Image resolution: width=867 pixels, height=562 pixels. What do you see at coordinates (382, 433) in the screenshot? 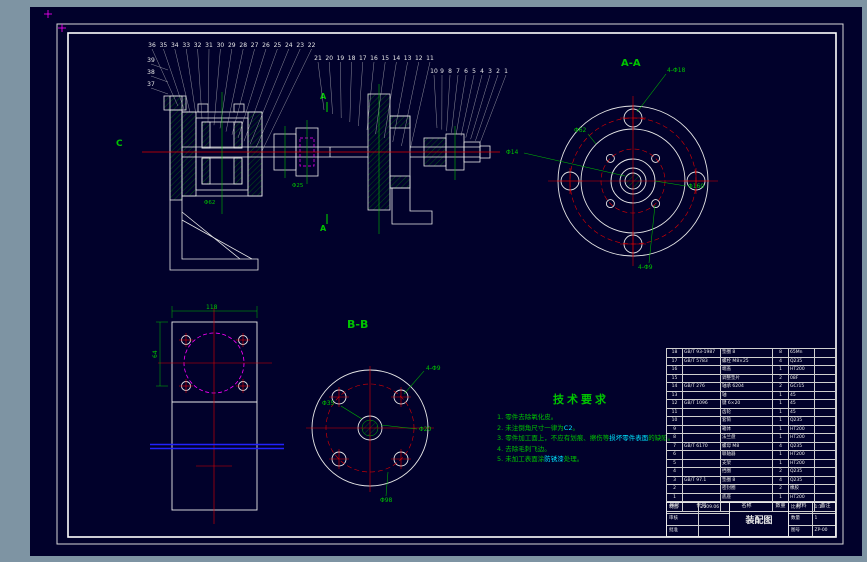
I see `bb-leader-lines` at bounding box center [382, 433].